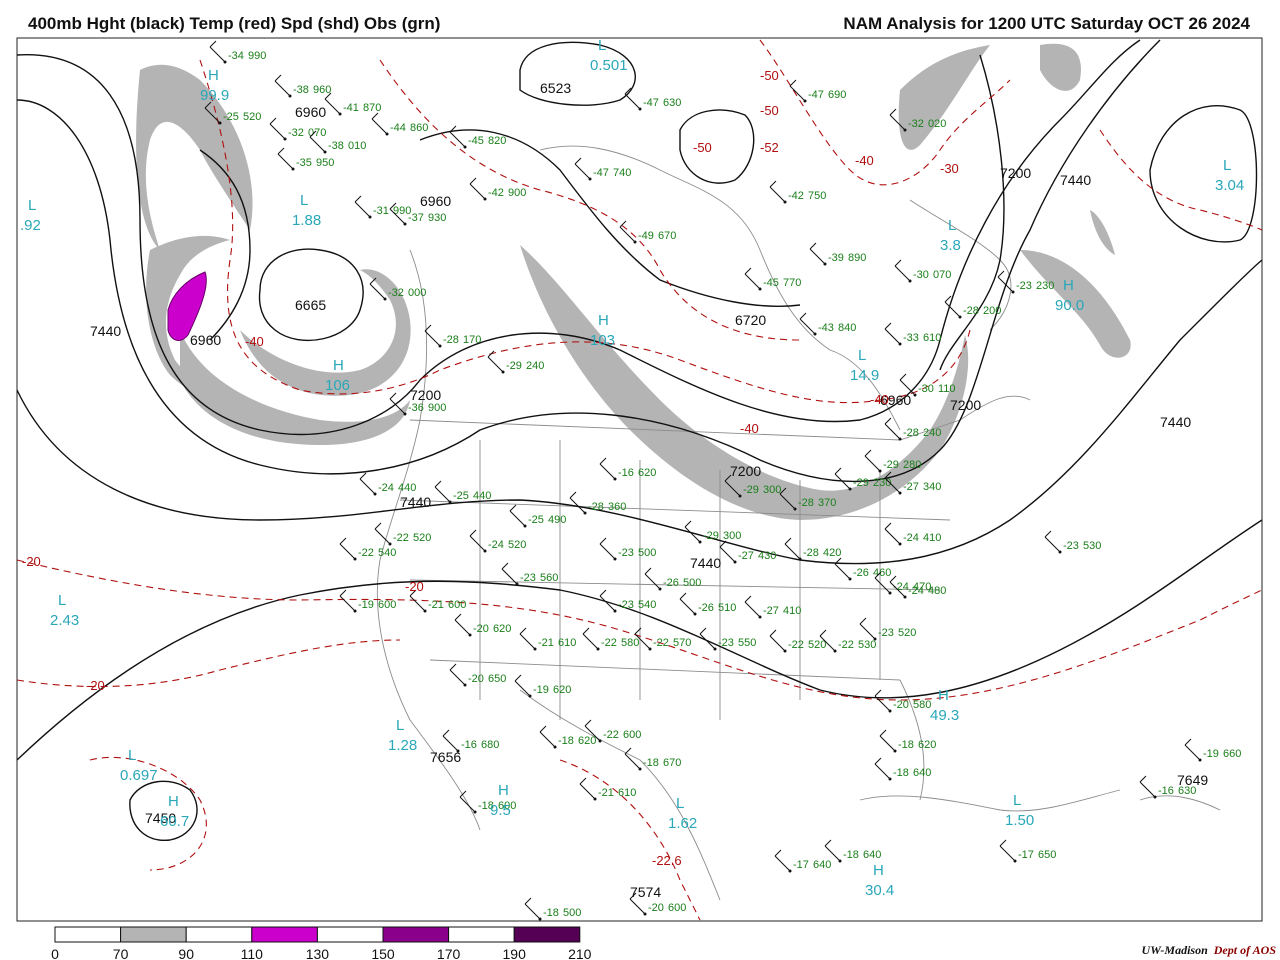 The width and height of the screenshot is (1280, 960). I want to click on obs-height: 610, so click(567, 643).